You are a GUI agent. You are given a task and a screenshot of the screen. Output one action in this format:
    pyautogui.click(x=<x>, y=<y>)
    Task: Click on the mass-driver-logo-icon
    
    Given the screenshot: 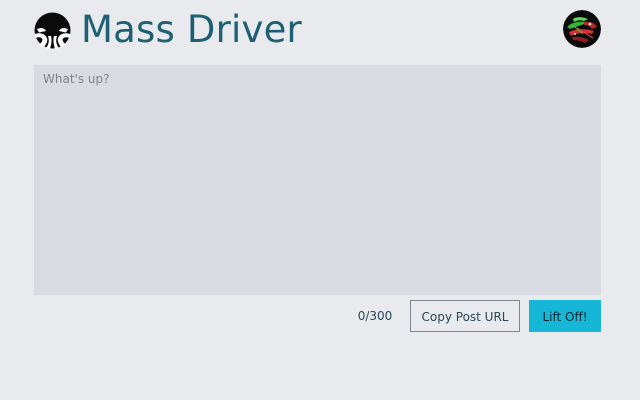 What is the action you would take?
    pyautogui.click(x=52, y=30)
    